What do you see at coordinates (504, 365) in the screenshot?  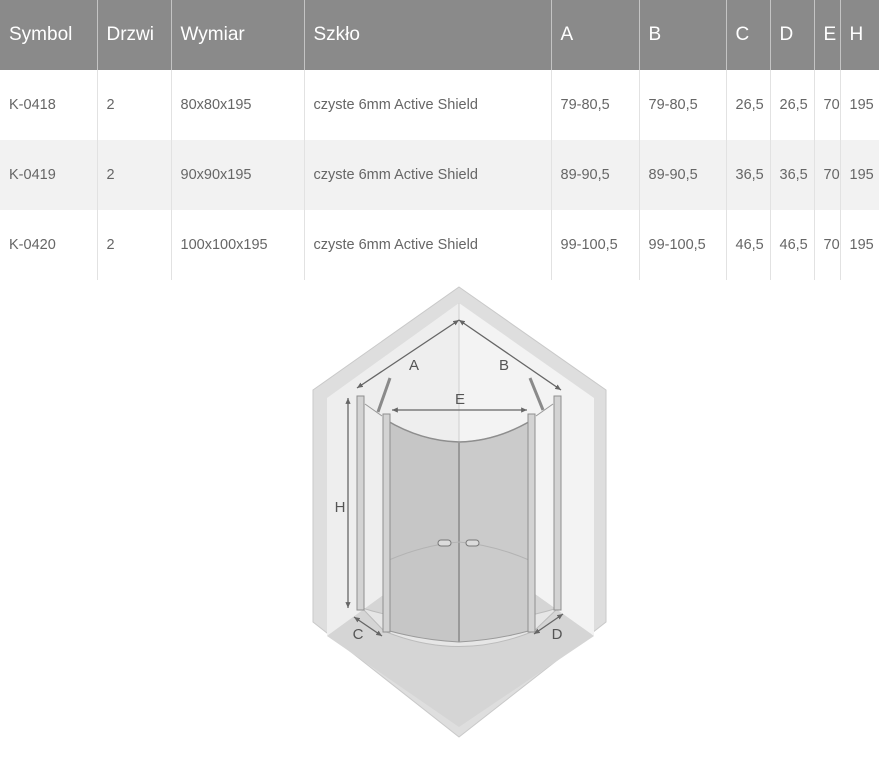 I see `label-b: B` at bounding box center [504, 365].